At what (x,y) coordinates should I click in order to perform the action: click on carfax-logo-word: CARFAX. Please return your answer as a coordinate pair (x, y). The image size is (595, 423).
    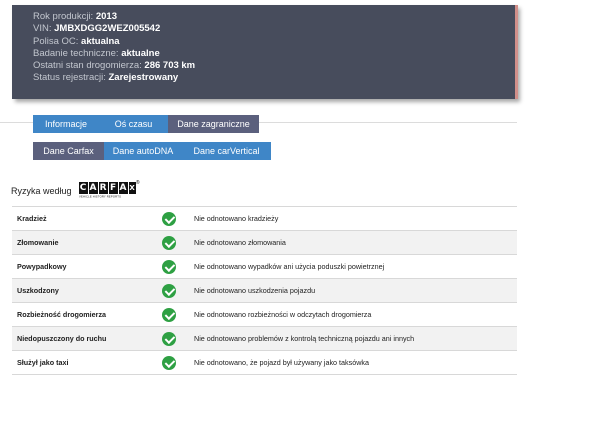
    Looking at the image, I should click on (107, 188).